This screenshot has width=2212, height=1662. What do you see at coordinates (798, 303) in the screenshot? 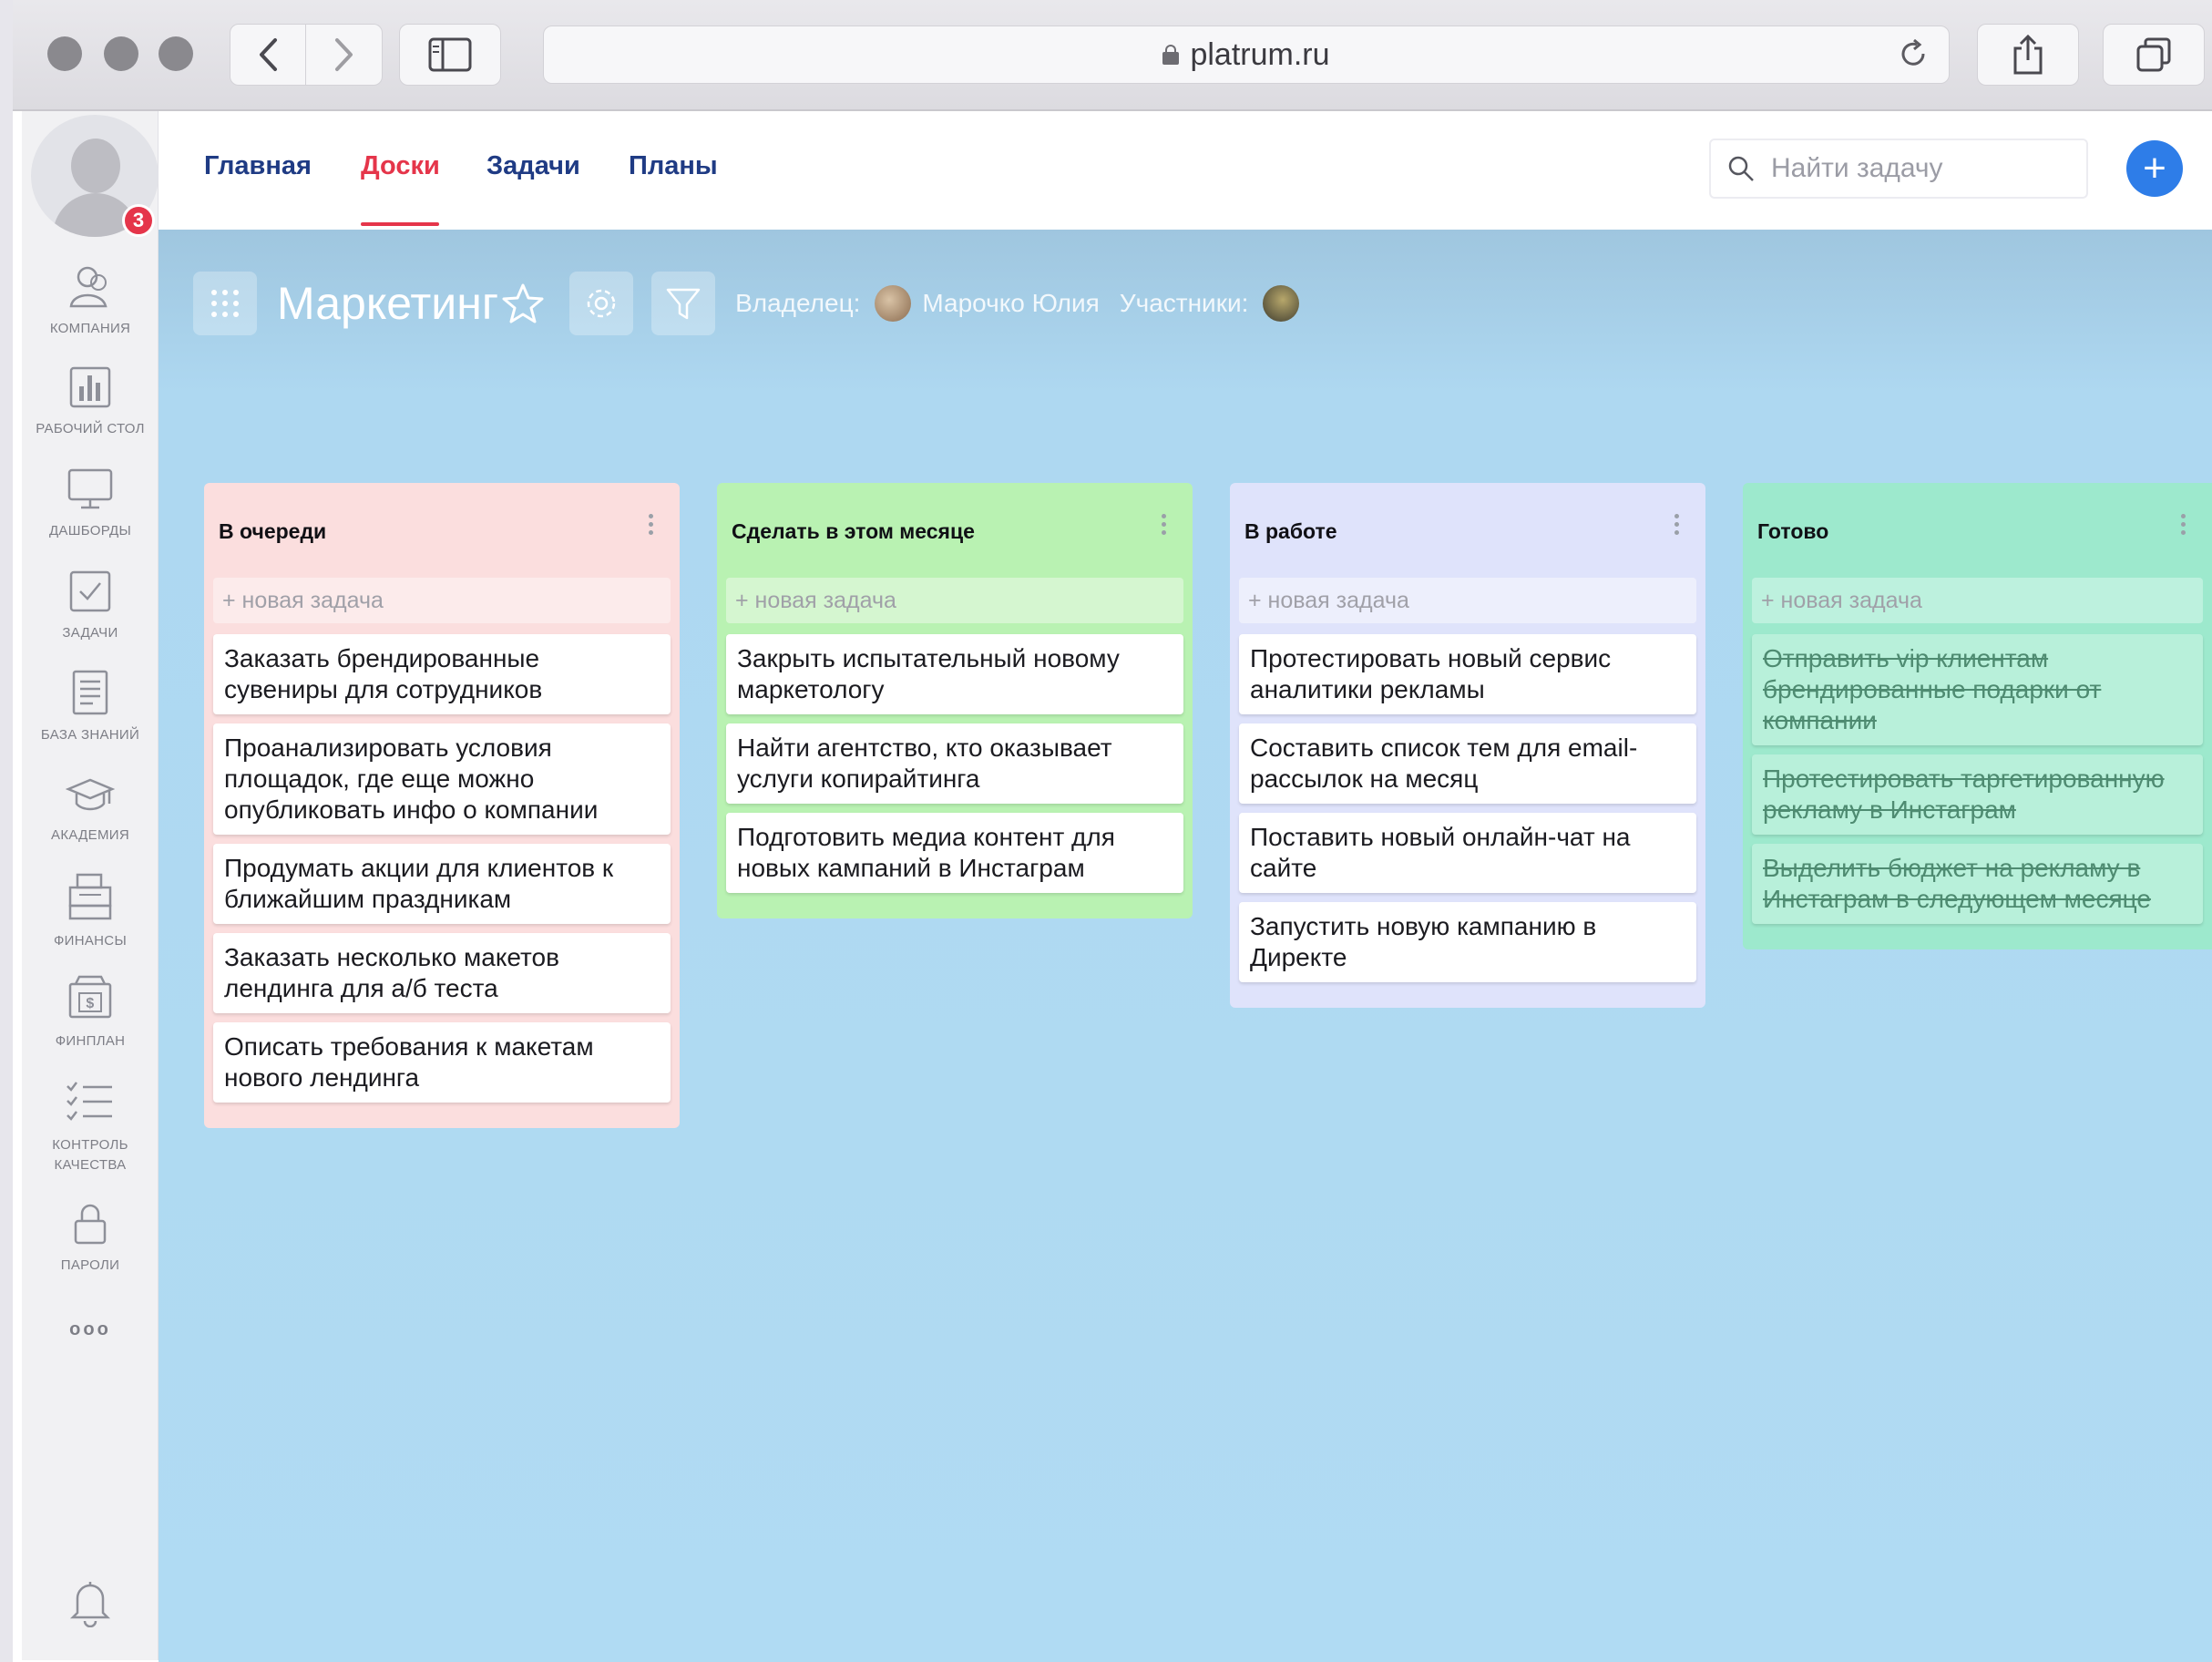
I see `owner-label: Владелец:` at bounding box center [798, 303].